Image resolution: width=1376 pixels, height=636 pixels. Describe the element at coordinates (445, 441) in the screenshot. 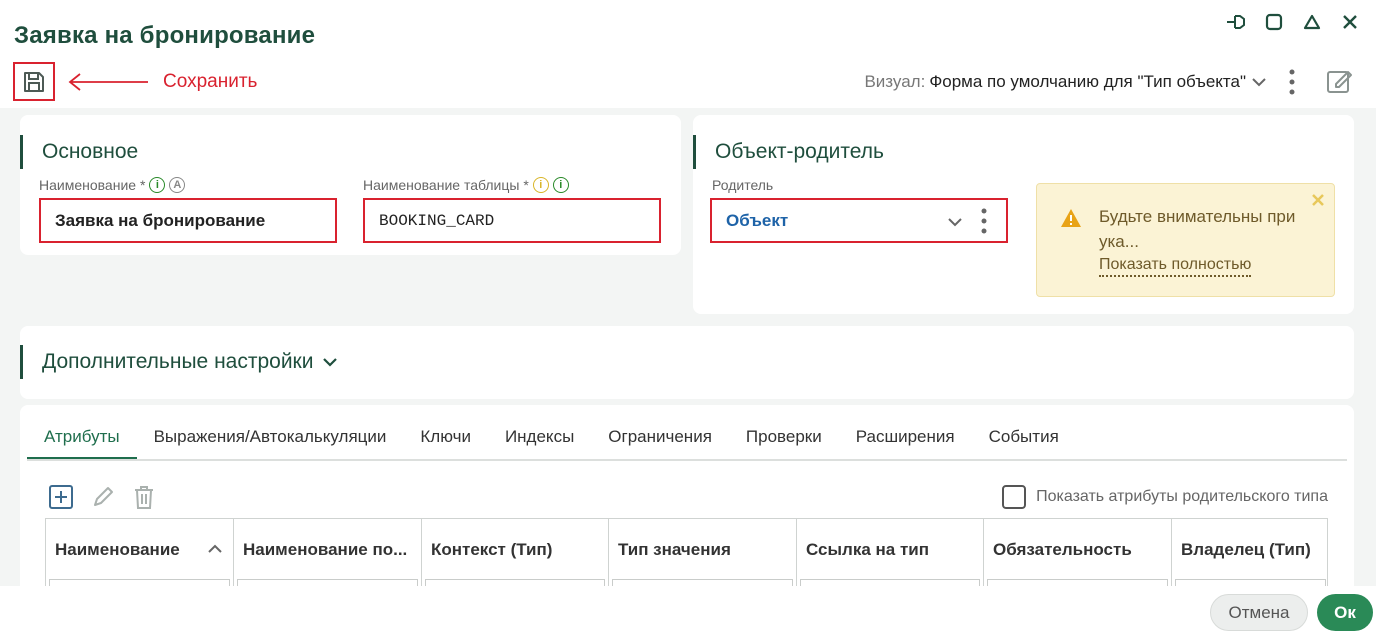

I see `tab-keys: Ключи` at that location.